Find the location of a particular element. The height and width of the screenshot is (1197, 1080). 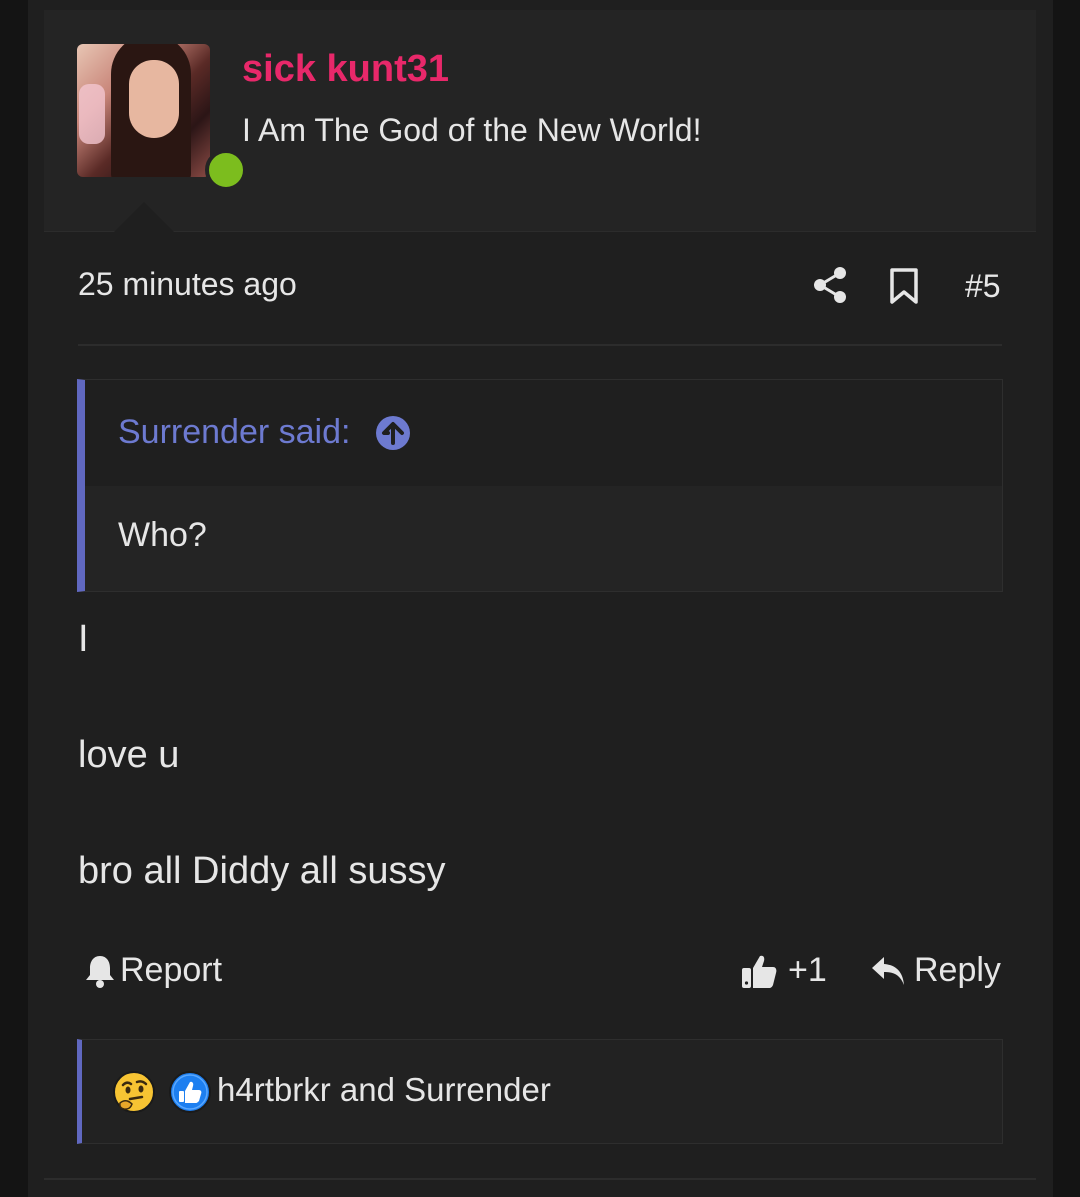

report-label: Report is located at coordinates (171, 970).